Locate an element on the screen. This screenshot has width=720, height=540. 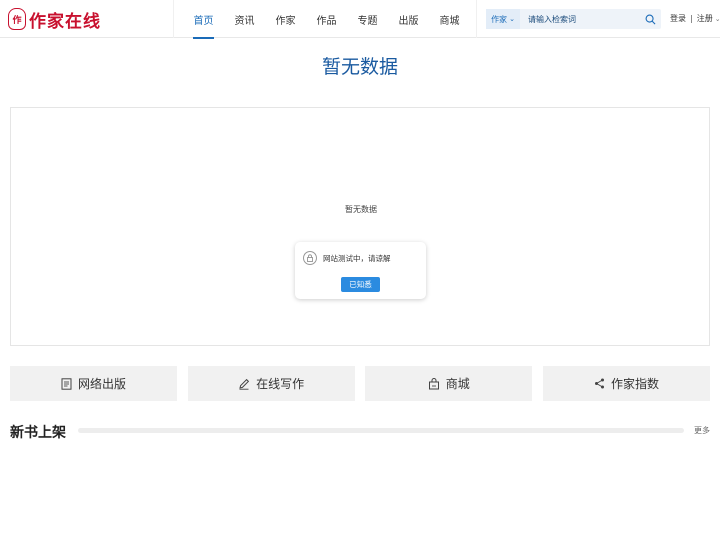
nav-item-topics: 专题 is located at coordinates (367, 19).